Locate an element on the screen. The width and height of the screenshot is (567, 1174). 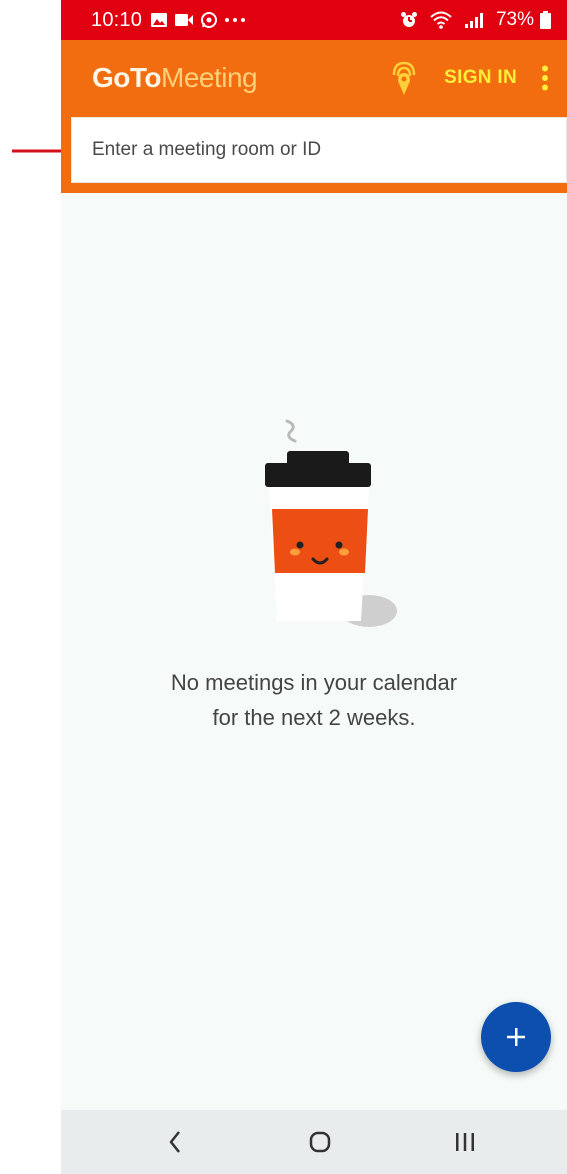
nav-back-button is located at coordinates (175, 1142).